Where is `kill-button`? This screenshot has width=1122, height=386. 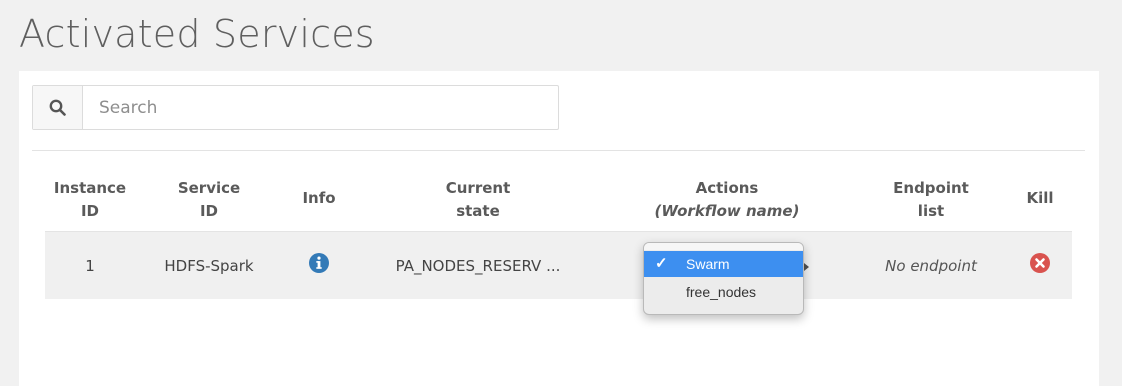
kill-button is located at coordinates (1040, 265).